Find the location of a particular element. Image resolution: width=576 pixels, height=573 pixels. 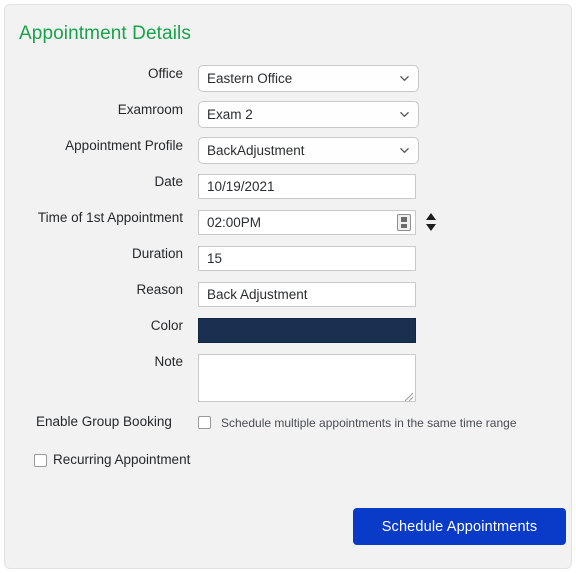

note-label: Note is located at coordinates (168, 361).